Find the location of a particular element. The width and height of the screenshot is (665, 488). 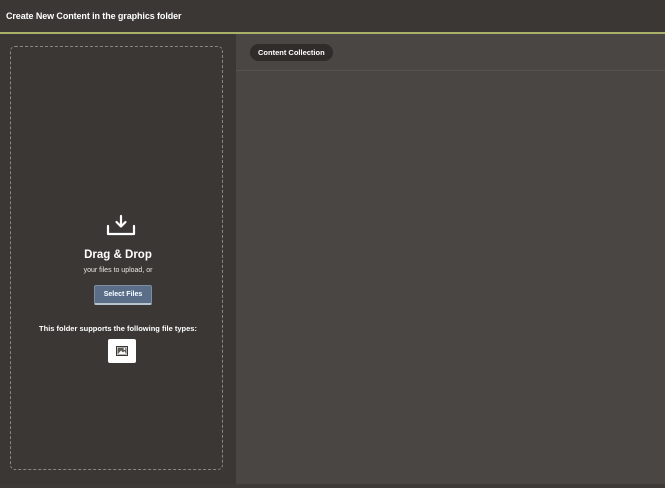

content-collection-tab: Content Collection is located at coordinates (291, 52).